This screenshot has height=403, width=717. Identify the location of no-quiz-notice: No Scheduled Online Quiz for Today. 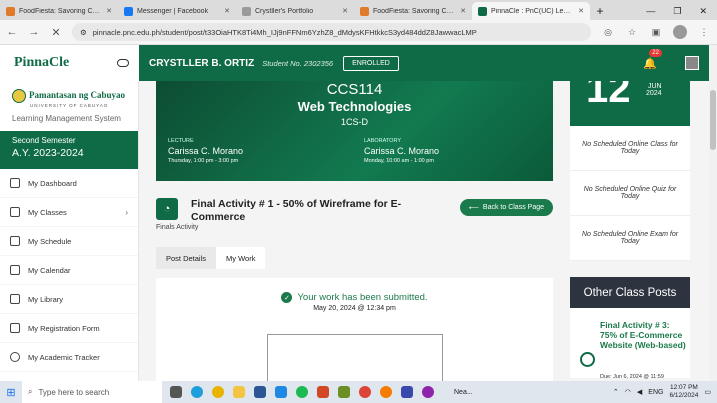
(630, 193).